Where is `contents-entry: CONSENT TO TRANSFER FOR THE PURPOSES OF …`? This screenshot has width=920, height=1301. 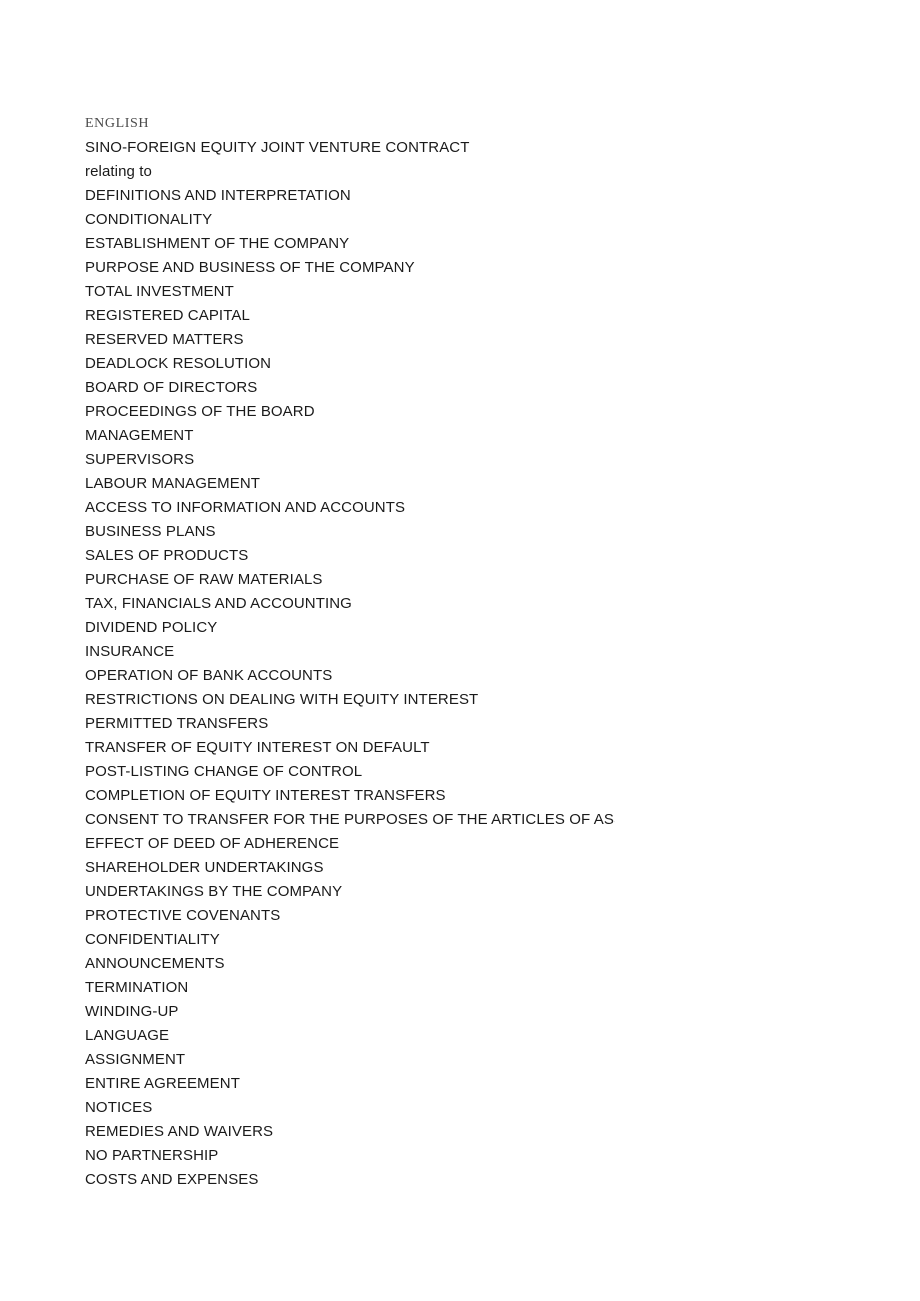 contents-entry: CONSENT TO TRANSFER FOR THE PURPOSES OF … is located at coordinates (350, 819).